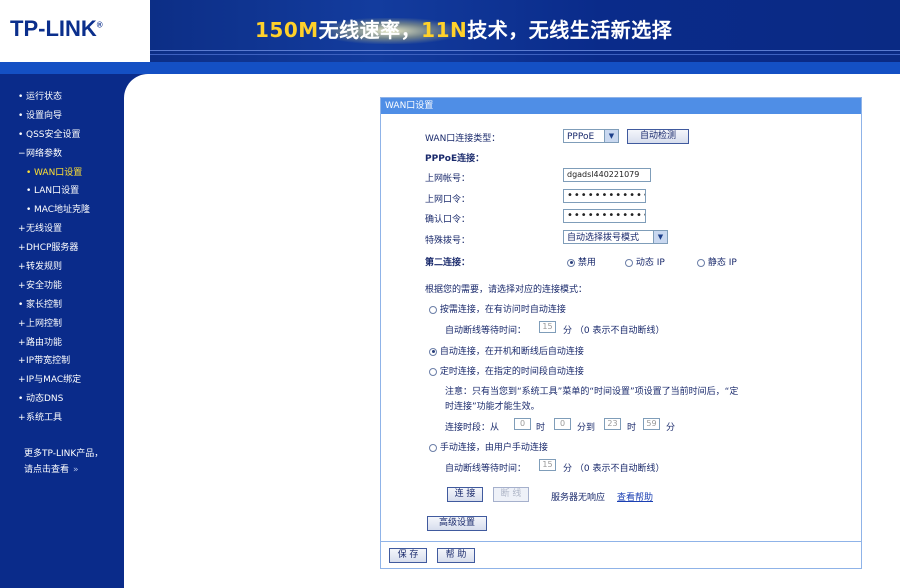 Image resolution: width=900 pixels, height=588 pixels. I want to click on pppoe-label: PPPoE连接：, so click(455, 159).